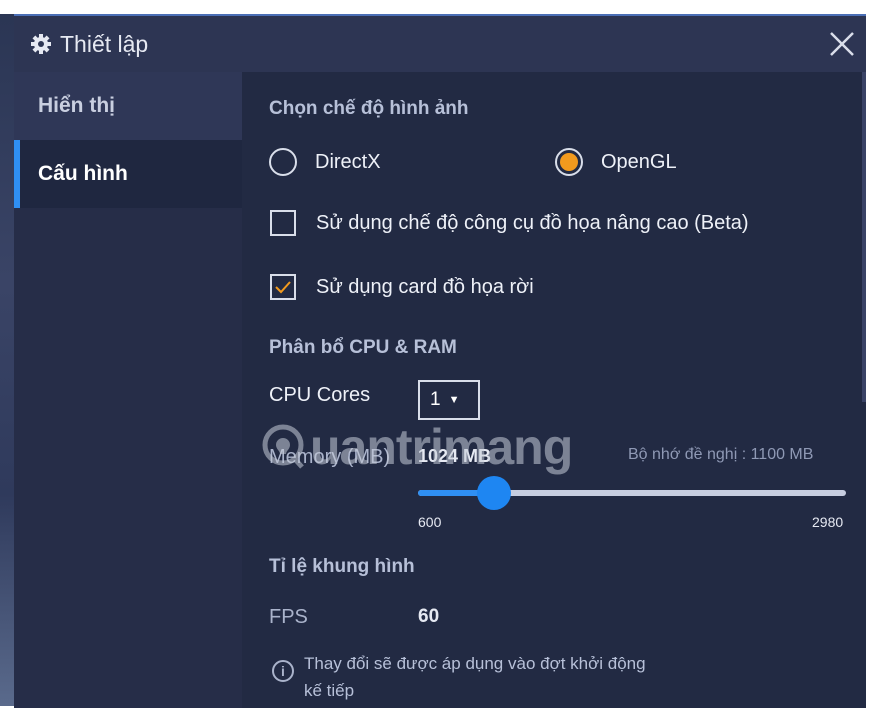  What do you see at coordinates (428, 617) in the screenshot?
I see `fps-value: 60` at bounding box center [428, 617].